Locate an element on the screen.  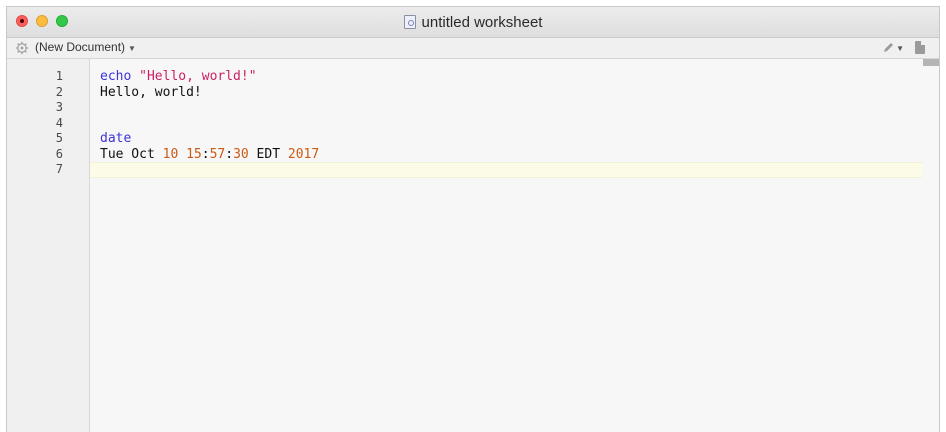
number-token: 30 is located at coordinates (241, 154).